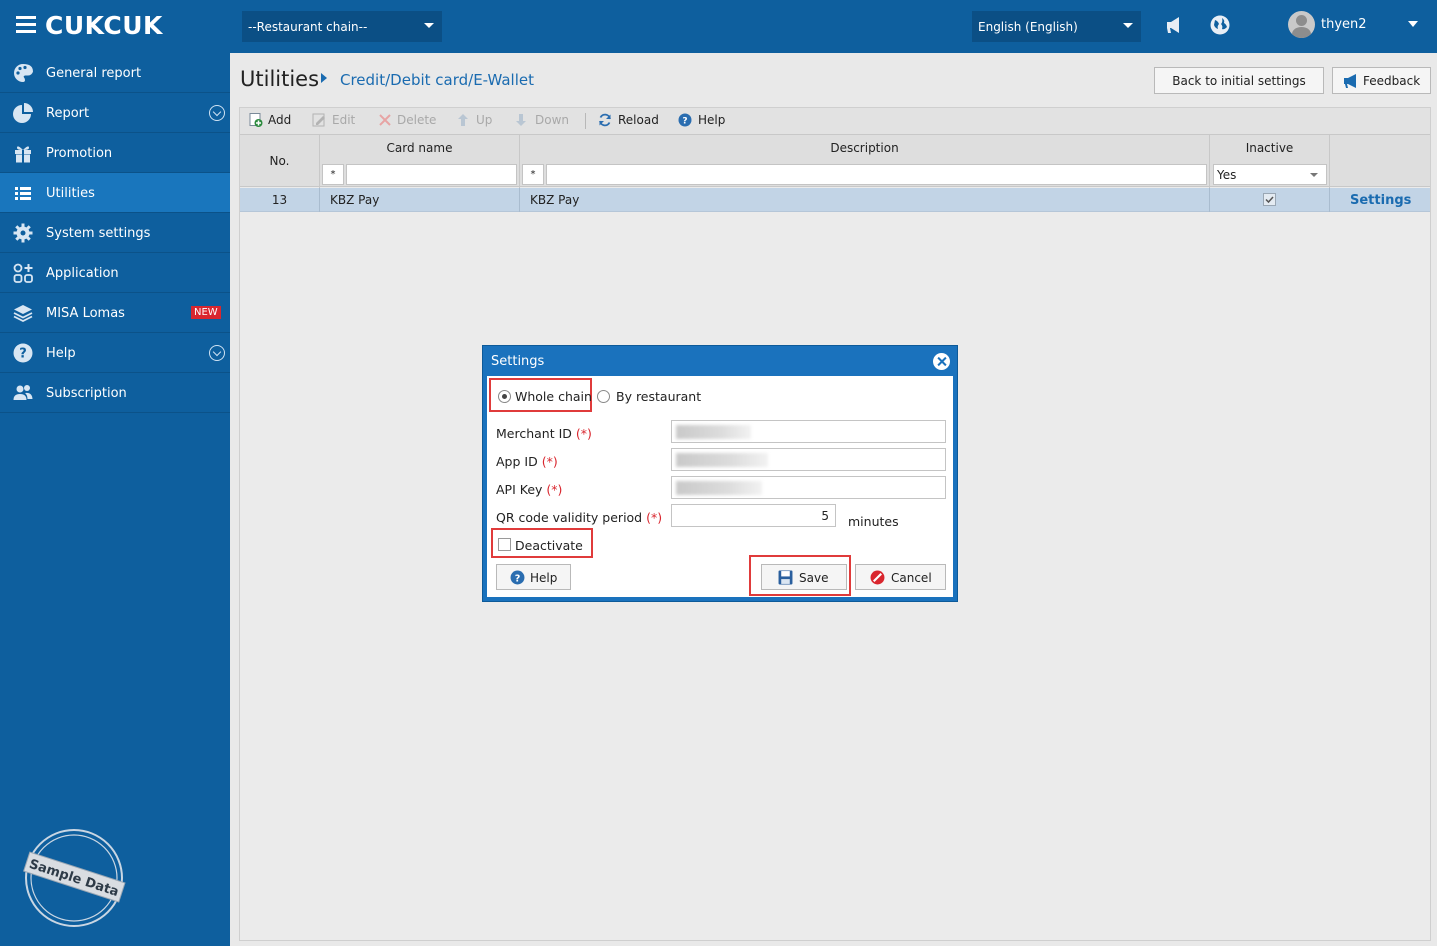 Image resolution: width=1437 pixels, height=946 pixels. I want to click on save-button: Save, so click(804, 577).